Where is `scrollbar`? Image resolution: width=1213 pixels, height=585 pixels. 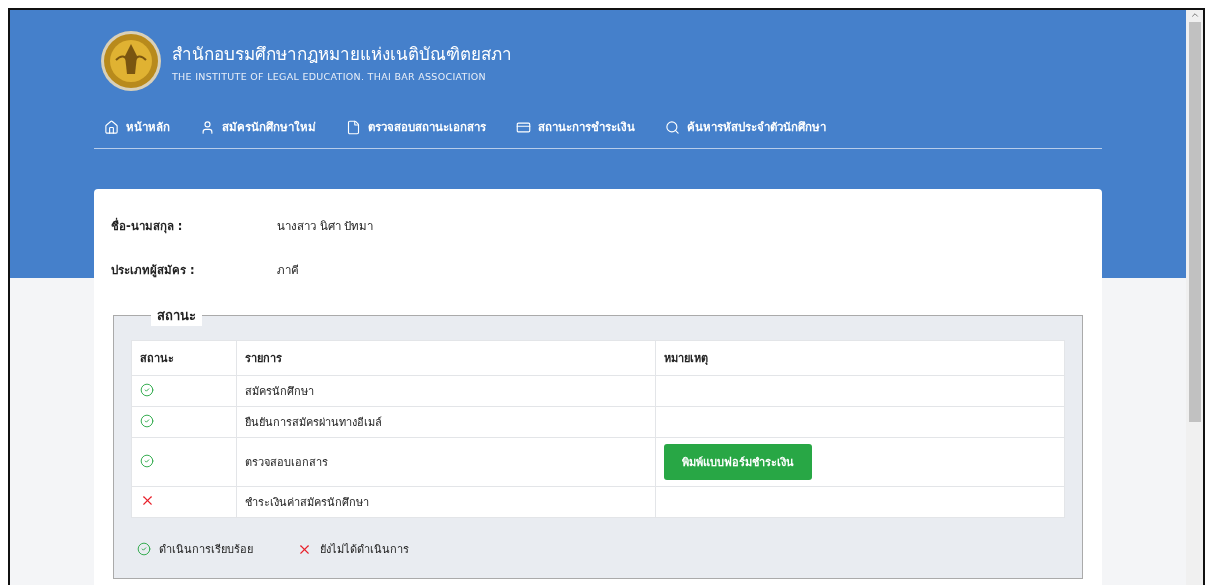
scrollbar is located at coordinates (1194, 297).